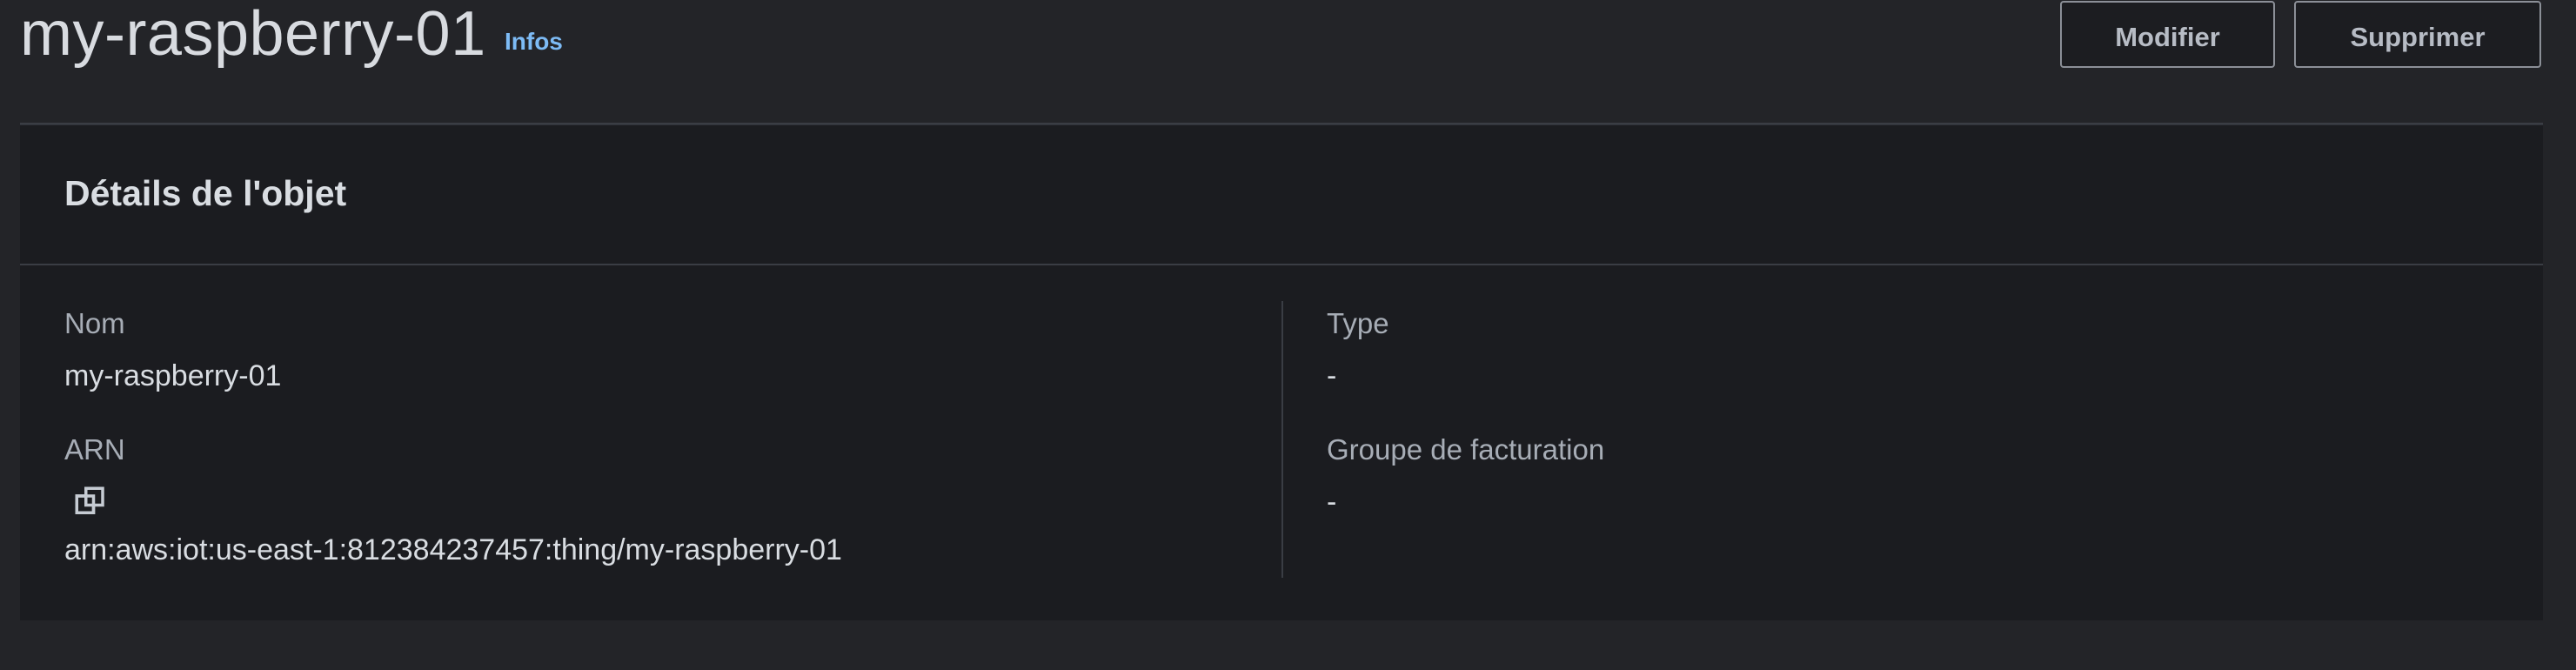 This screenshot has width=2576, height=670. I want to click on edit-button: Modifier, so click(2167, 34).